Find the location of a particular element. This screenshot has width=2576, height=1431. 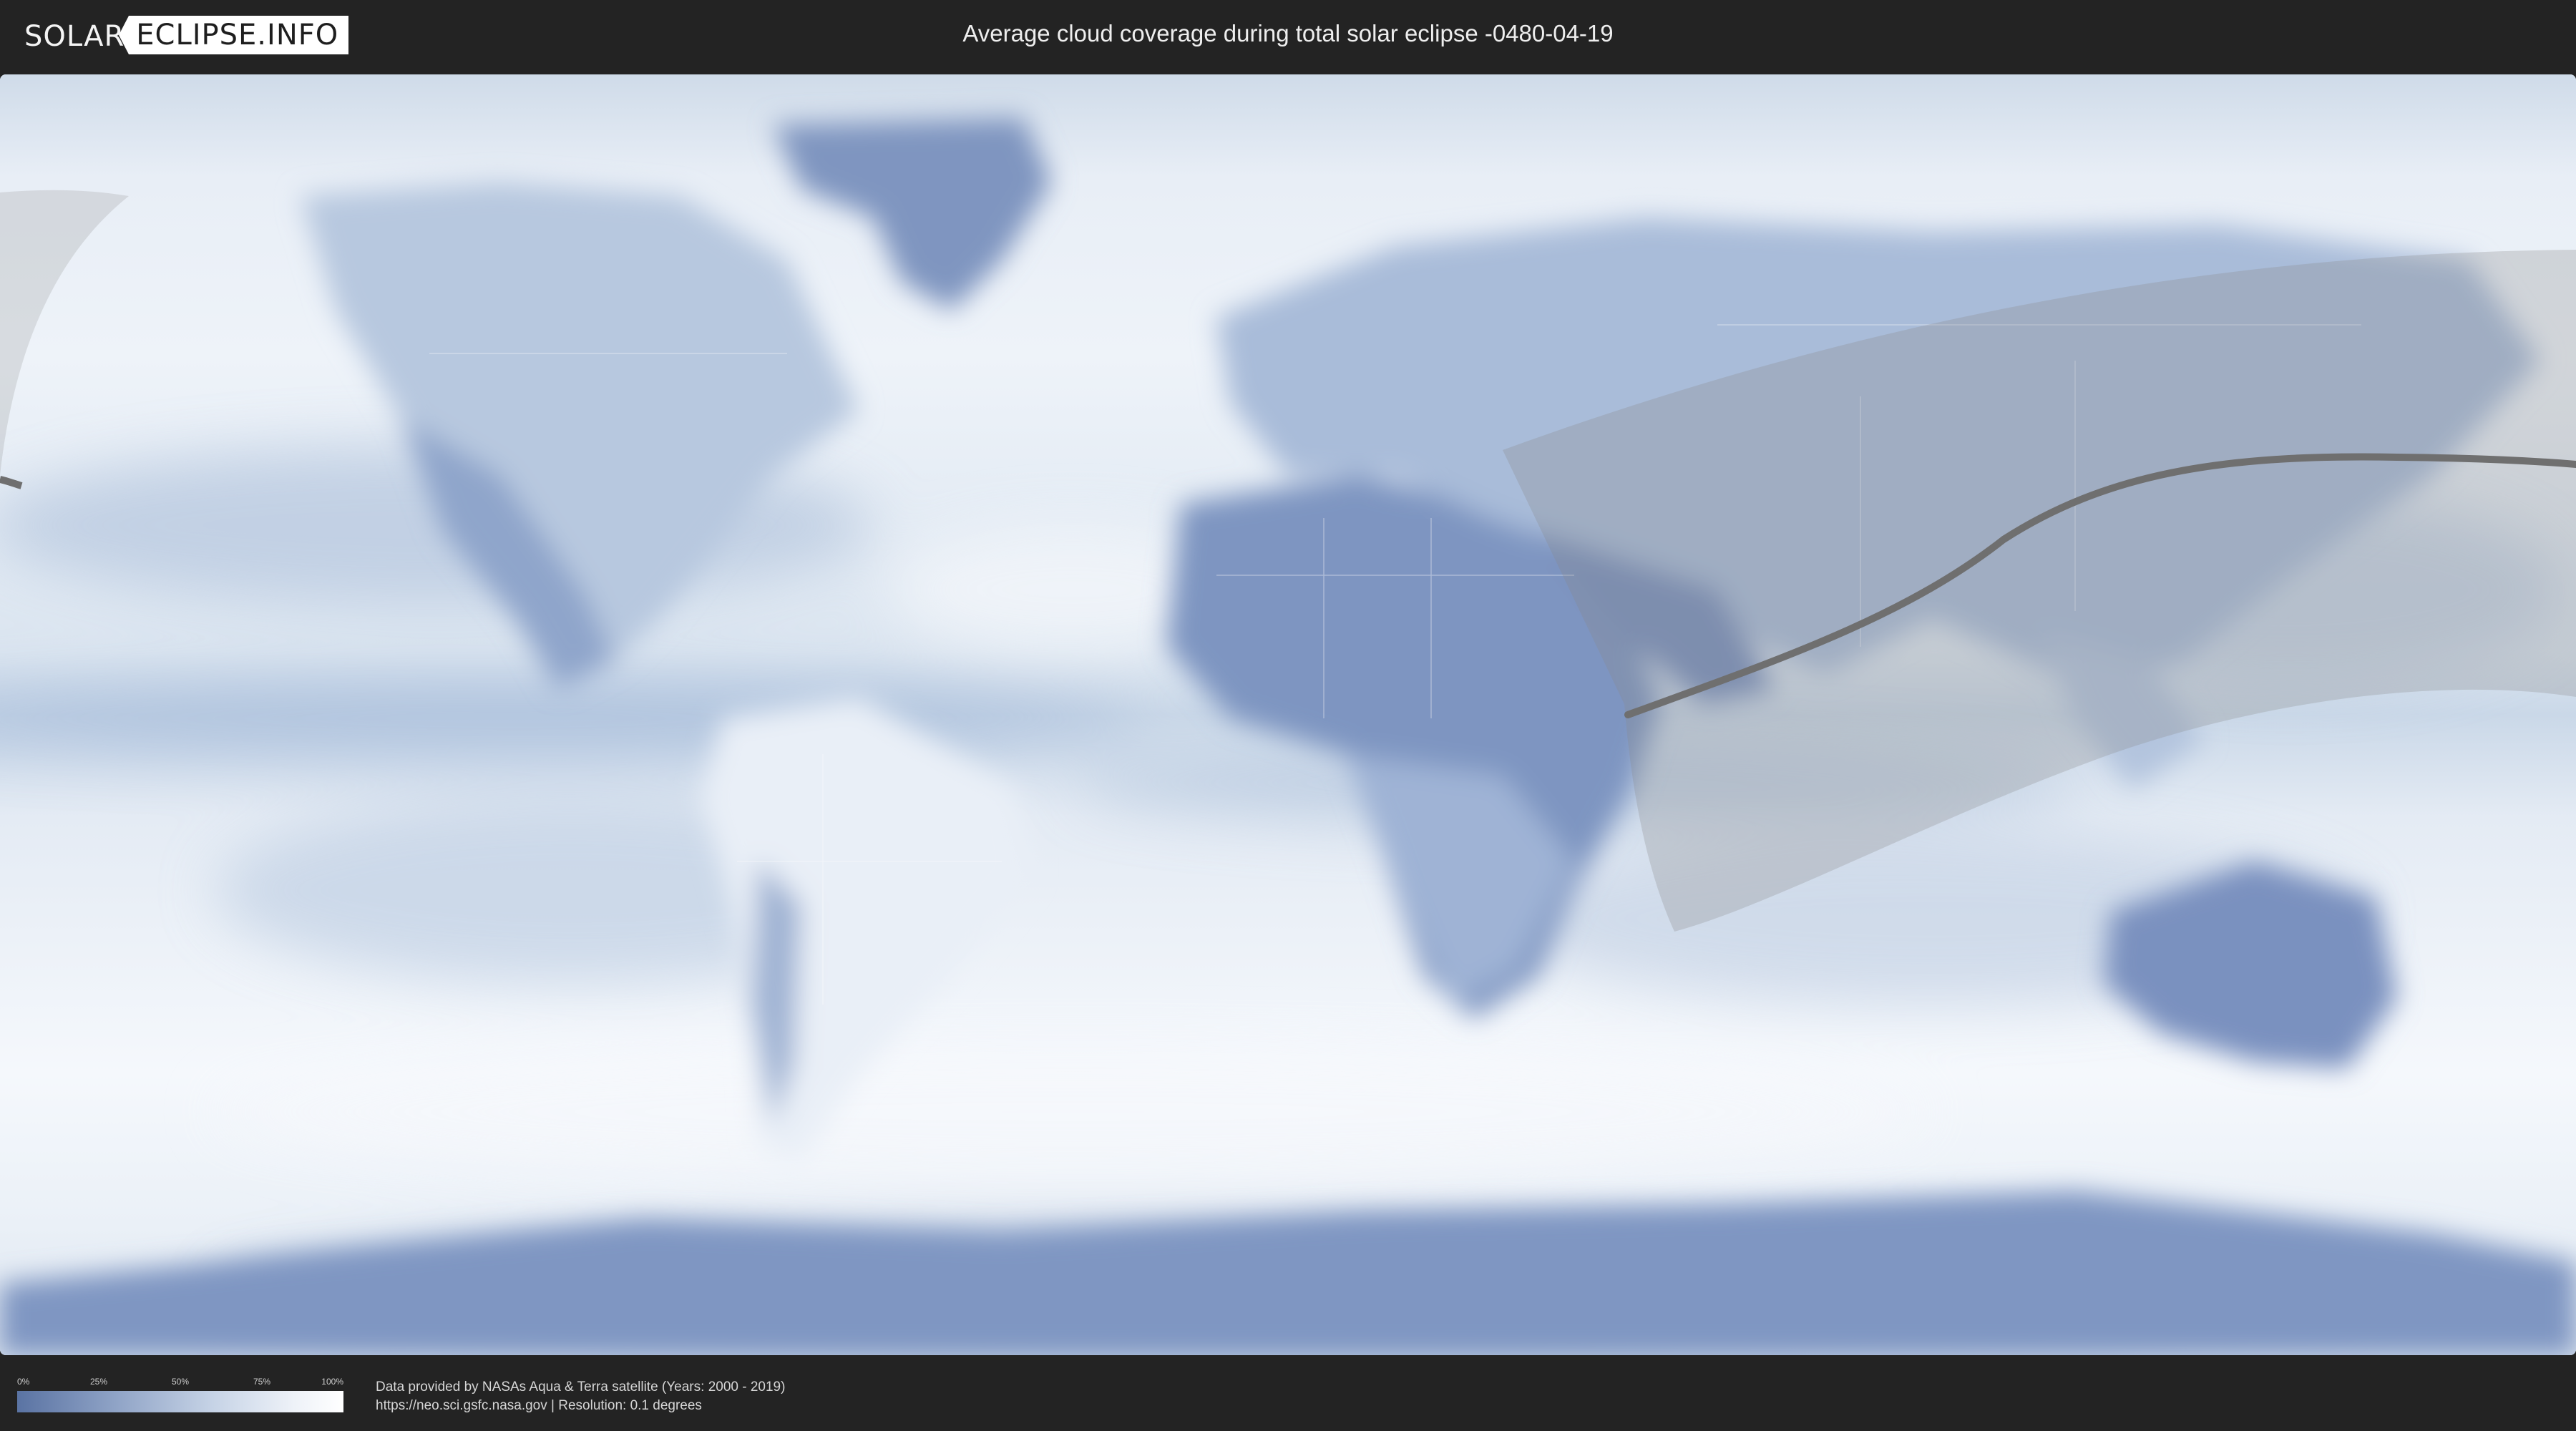

logo-text-solar: SOLAR is located at coordinates (74, 36).